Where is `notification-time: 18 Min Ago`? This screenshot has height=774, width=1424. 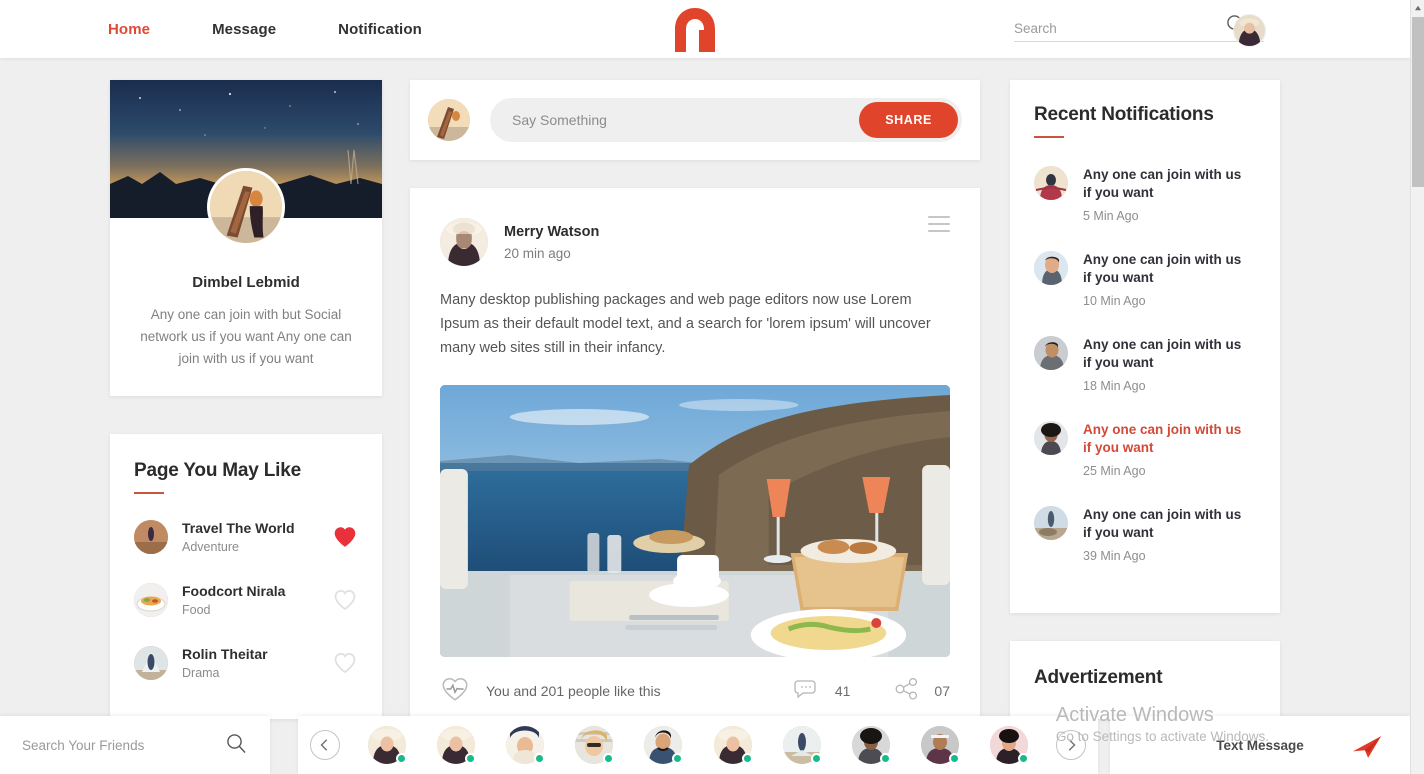 notification-time: 18 Min Ago is located at coordinates (1114, 386).